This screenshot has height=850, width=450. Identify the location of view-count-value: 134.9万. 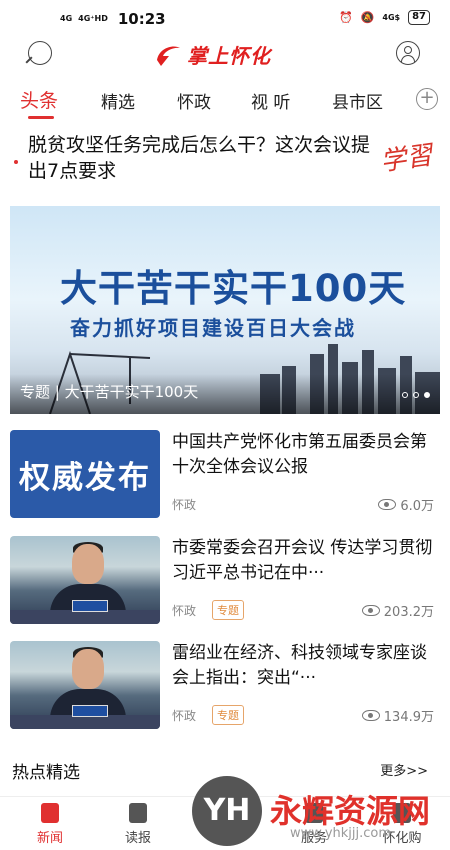
(408, 717).